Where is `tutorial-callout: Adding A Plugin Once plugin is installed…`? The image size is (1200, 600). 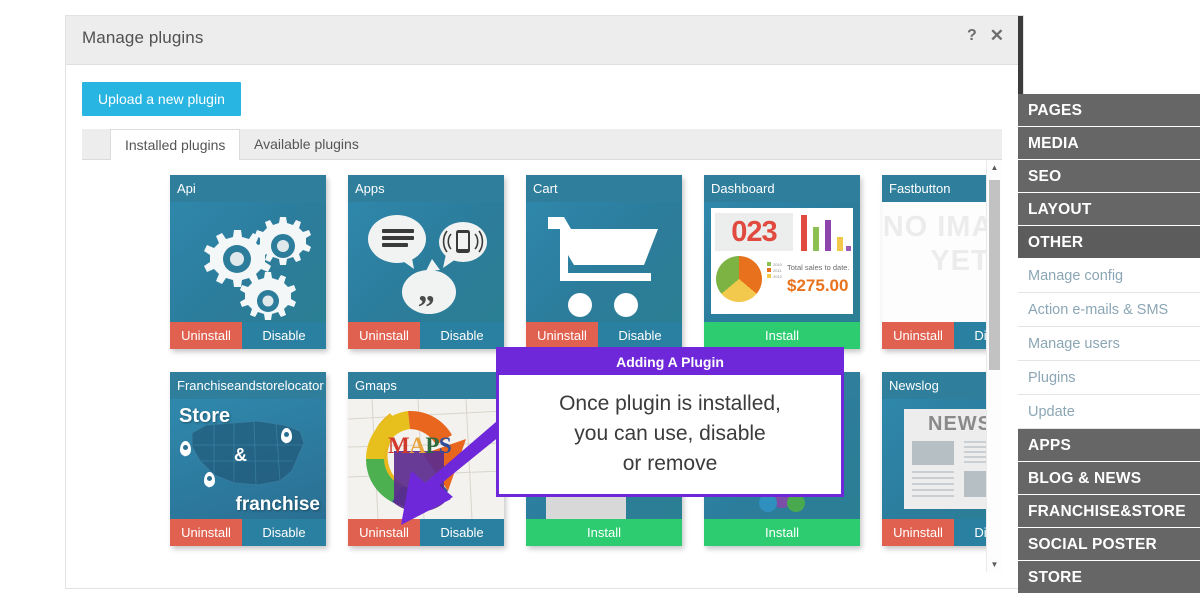
tutorial-callout: Adding A Plugin Once plugin is installed… is located at coordinates (670, 422).